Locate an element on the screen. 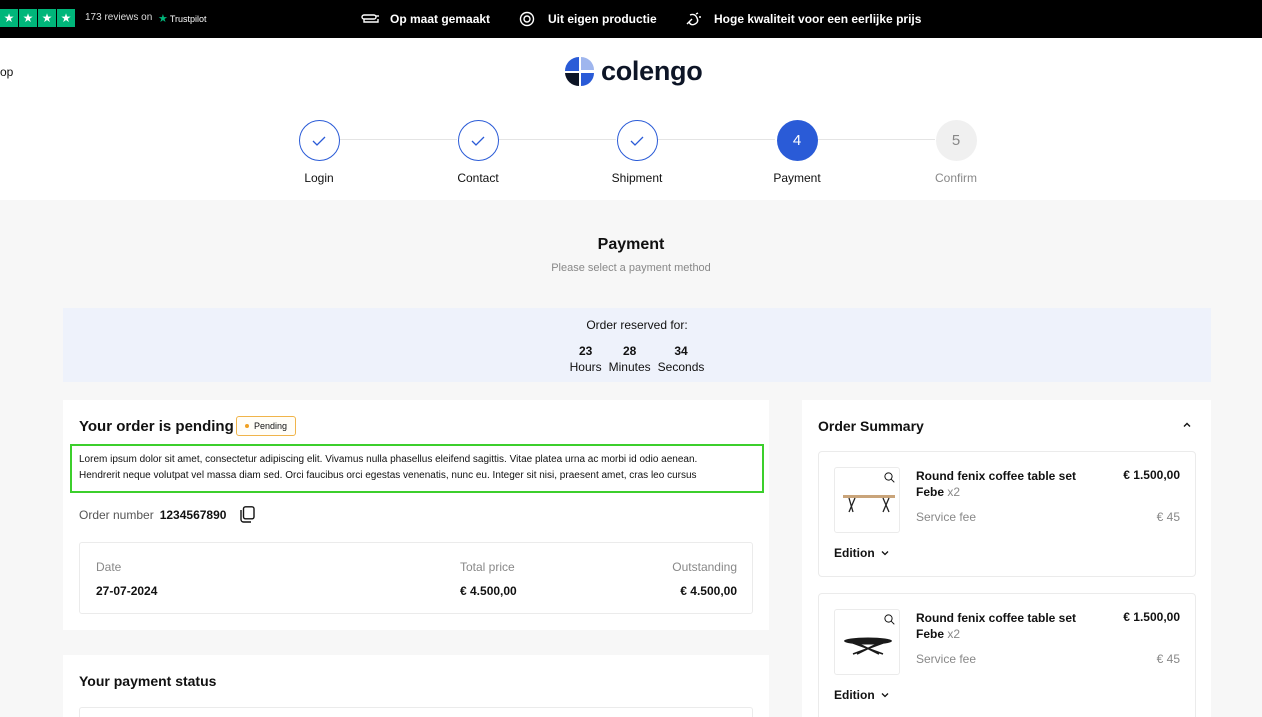 The height and width of the screenshot is (717, 1262). trustpilot-star-icon: ★ is located at coordinates (163, 19).